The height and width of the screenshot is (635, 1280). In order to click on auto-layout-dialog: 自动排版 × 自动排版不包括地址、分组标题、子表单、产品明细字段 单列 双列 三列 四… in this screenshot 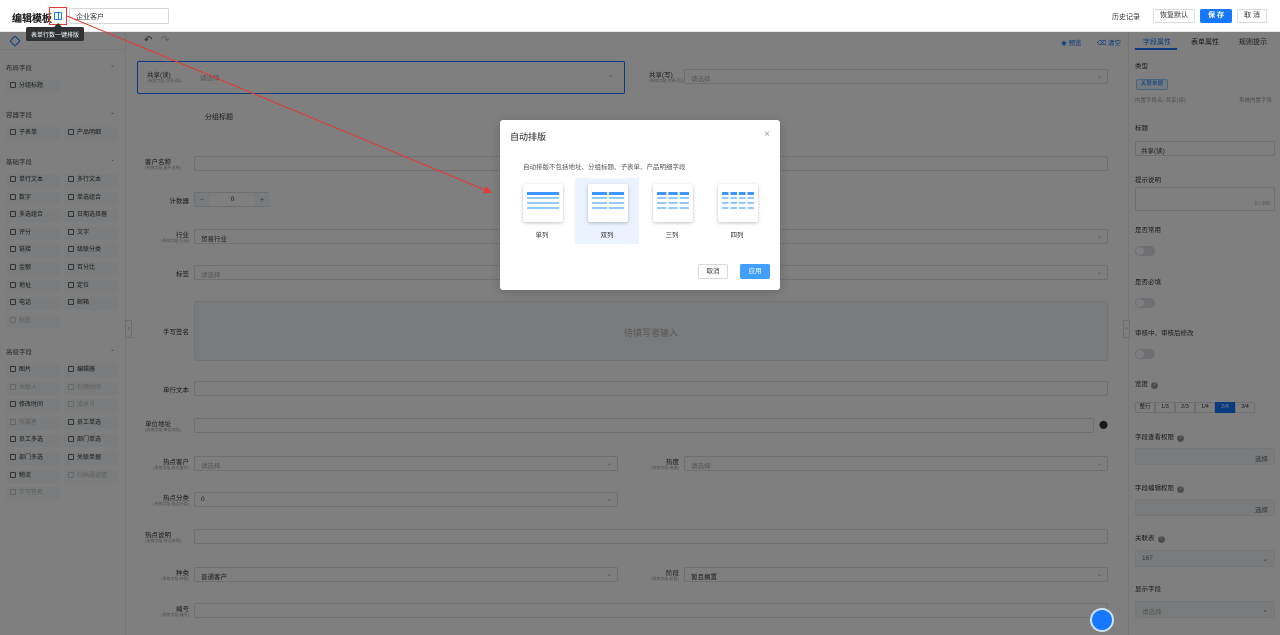, I will do `click(640, 205)`.